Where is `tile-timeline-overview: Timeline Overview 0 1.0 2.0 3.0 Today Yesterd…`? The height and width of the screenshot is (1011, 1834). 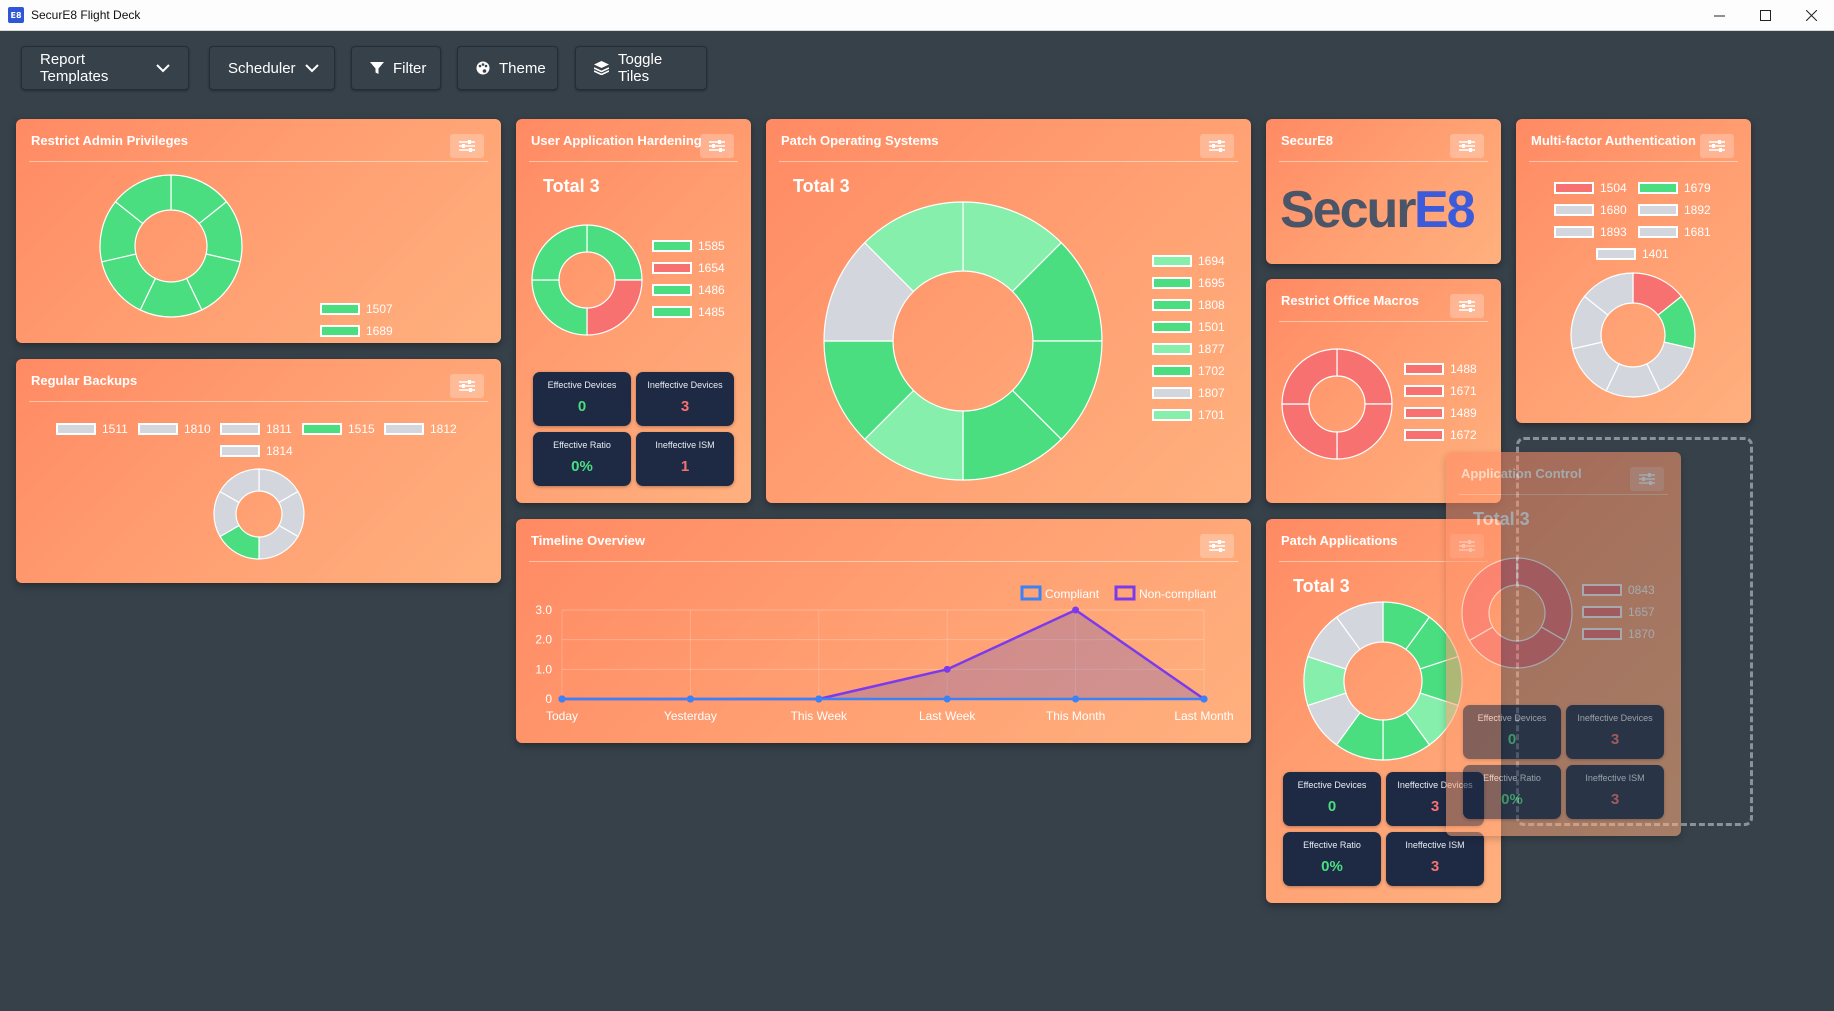
tile-timeline-overview: Timeline Overview 0 1.0 2.0 3.0 Today Yesterd… is located at coordinates (883, 631).